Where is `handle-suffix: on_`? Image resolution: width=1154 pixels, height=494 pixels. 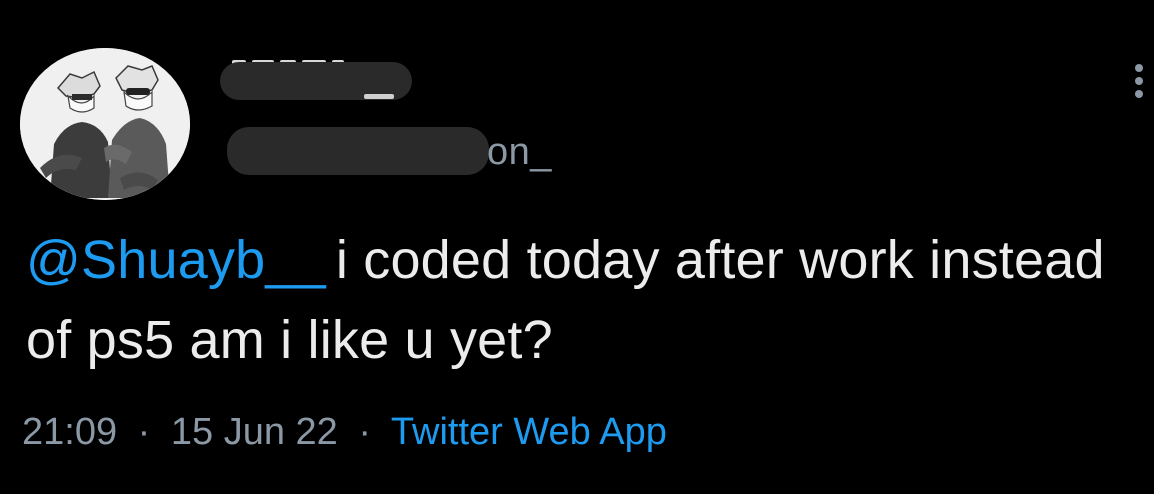 handle-suffix: on_ is located at coordinates (519, 152).